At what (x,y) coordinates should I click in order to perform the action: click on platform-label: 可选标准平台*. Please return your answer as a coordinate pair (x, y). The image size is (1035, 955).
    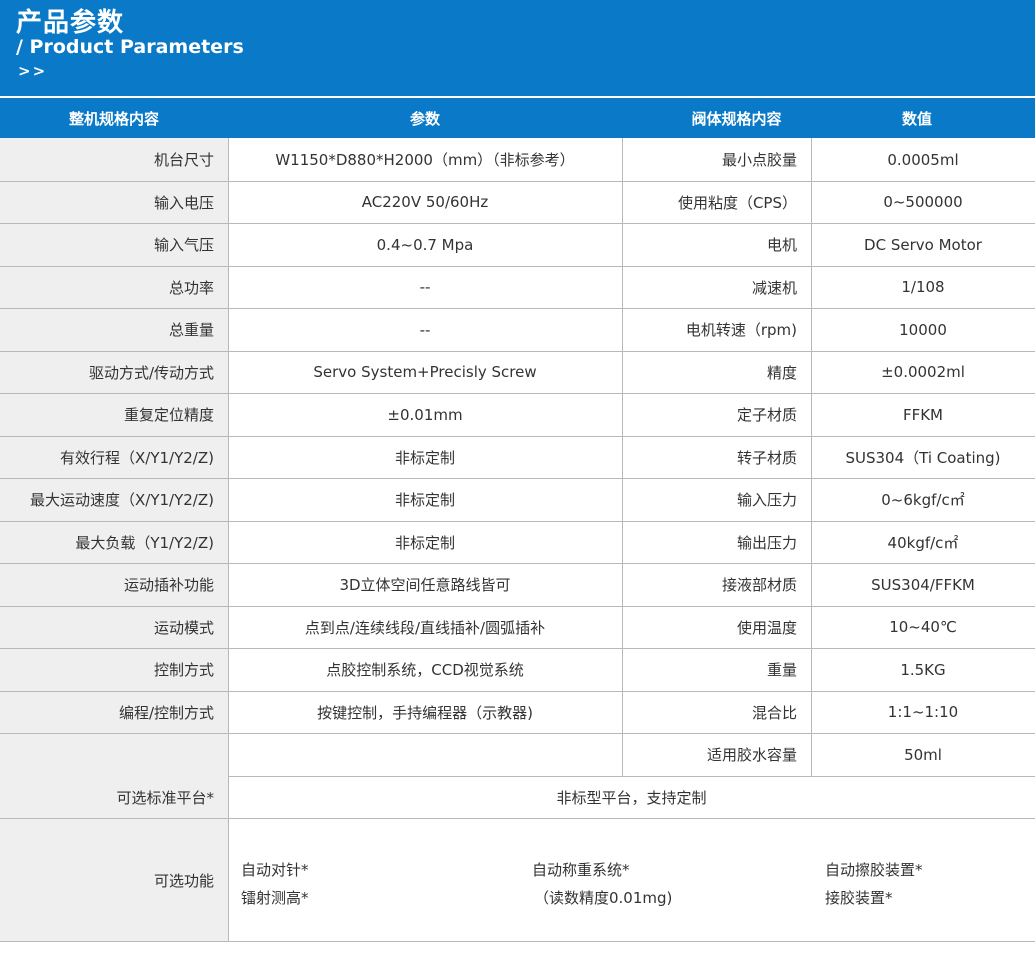
    Looking at the image, I should click on (114, 797).